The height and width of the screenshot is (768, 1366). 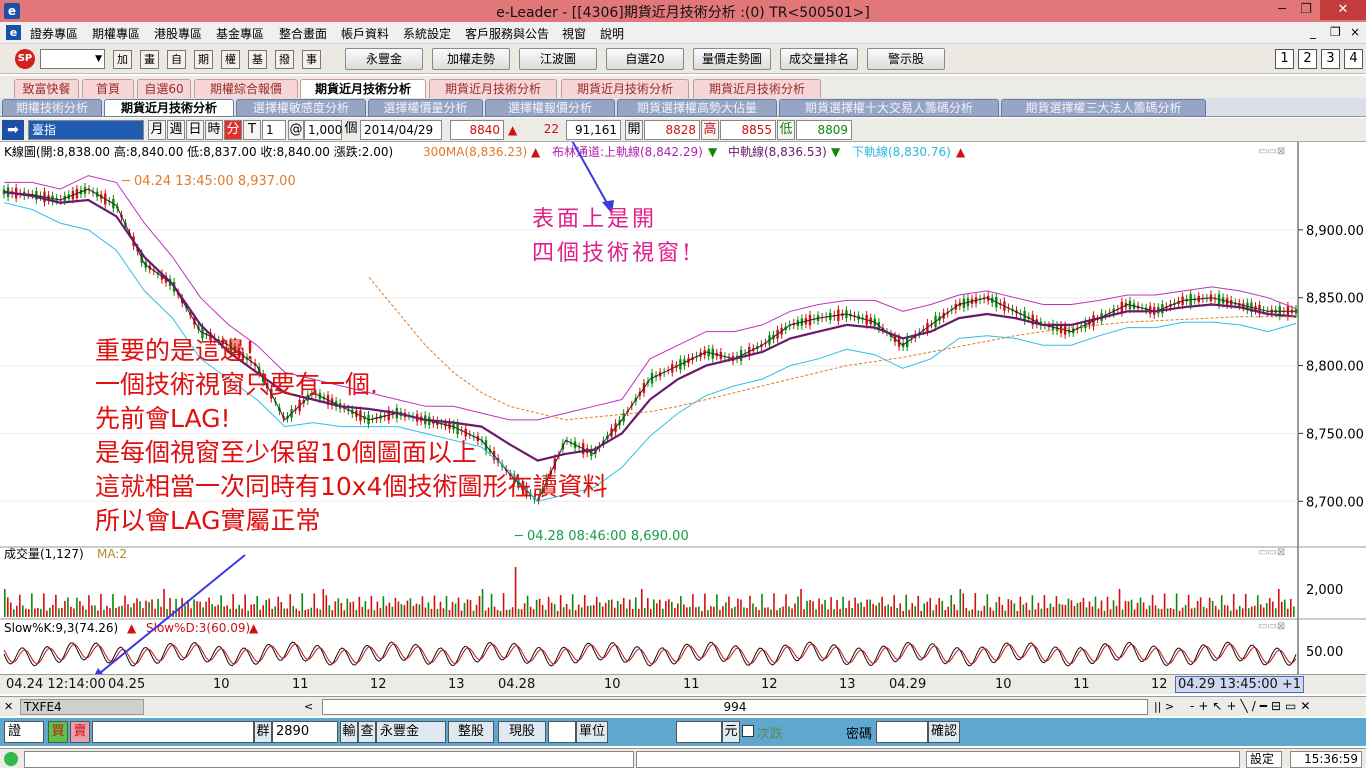 I want to click on count-input: 1,000, so click(x=323, y=130).